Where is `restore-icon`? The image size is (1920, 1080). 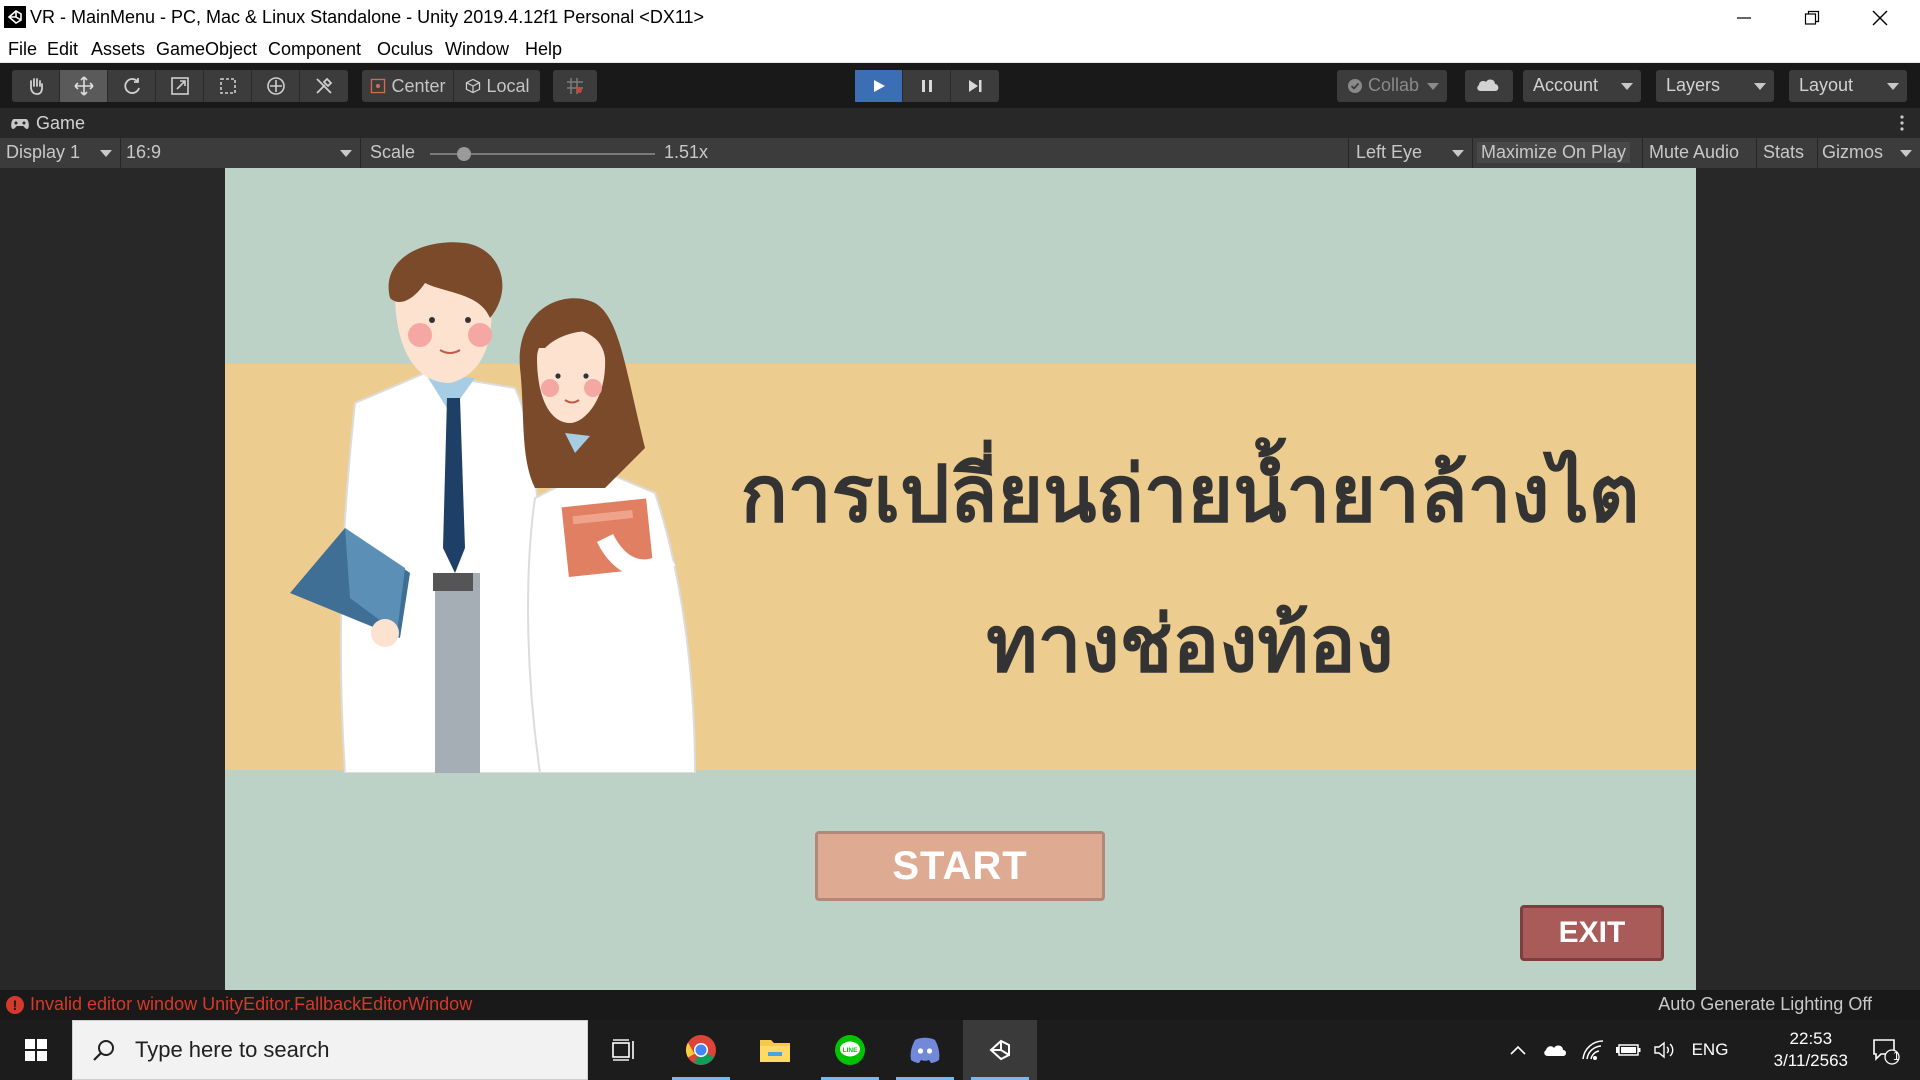
restore-icon is located at coordinates (1812, 17).